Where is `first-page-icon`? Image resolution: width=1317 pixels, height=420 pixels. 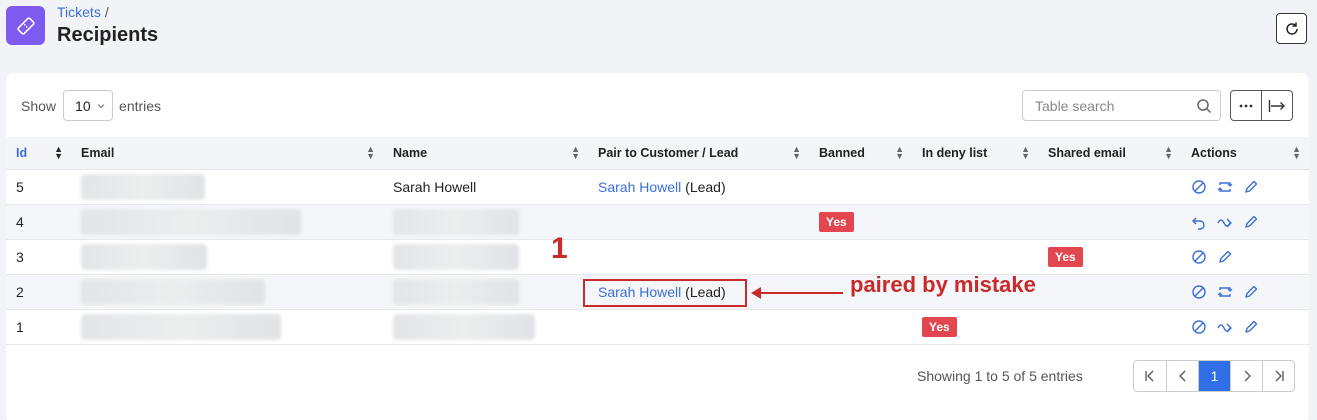 first-page-icon is located at coordinates (1149, 376).